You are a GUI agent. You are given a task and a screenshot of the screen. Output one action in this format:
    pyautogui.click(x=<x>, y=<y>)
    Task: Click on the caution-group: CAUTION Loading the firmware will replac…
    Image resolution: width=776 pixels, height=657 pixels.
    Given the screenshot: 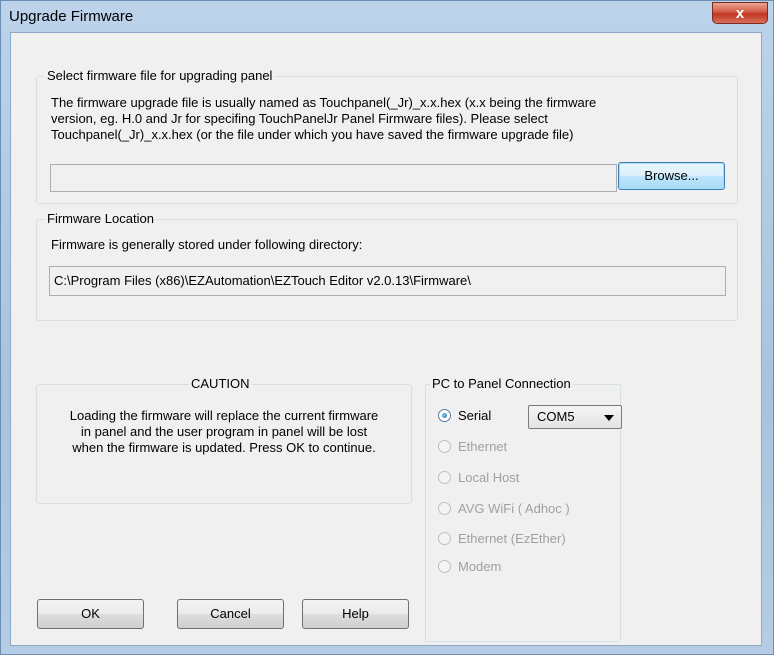 What is the action you would take?
    pyautogui.click(x=224, y=440)
    